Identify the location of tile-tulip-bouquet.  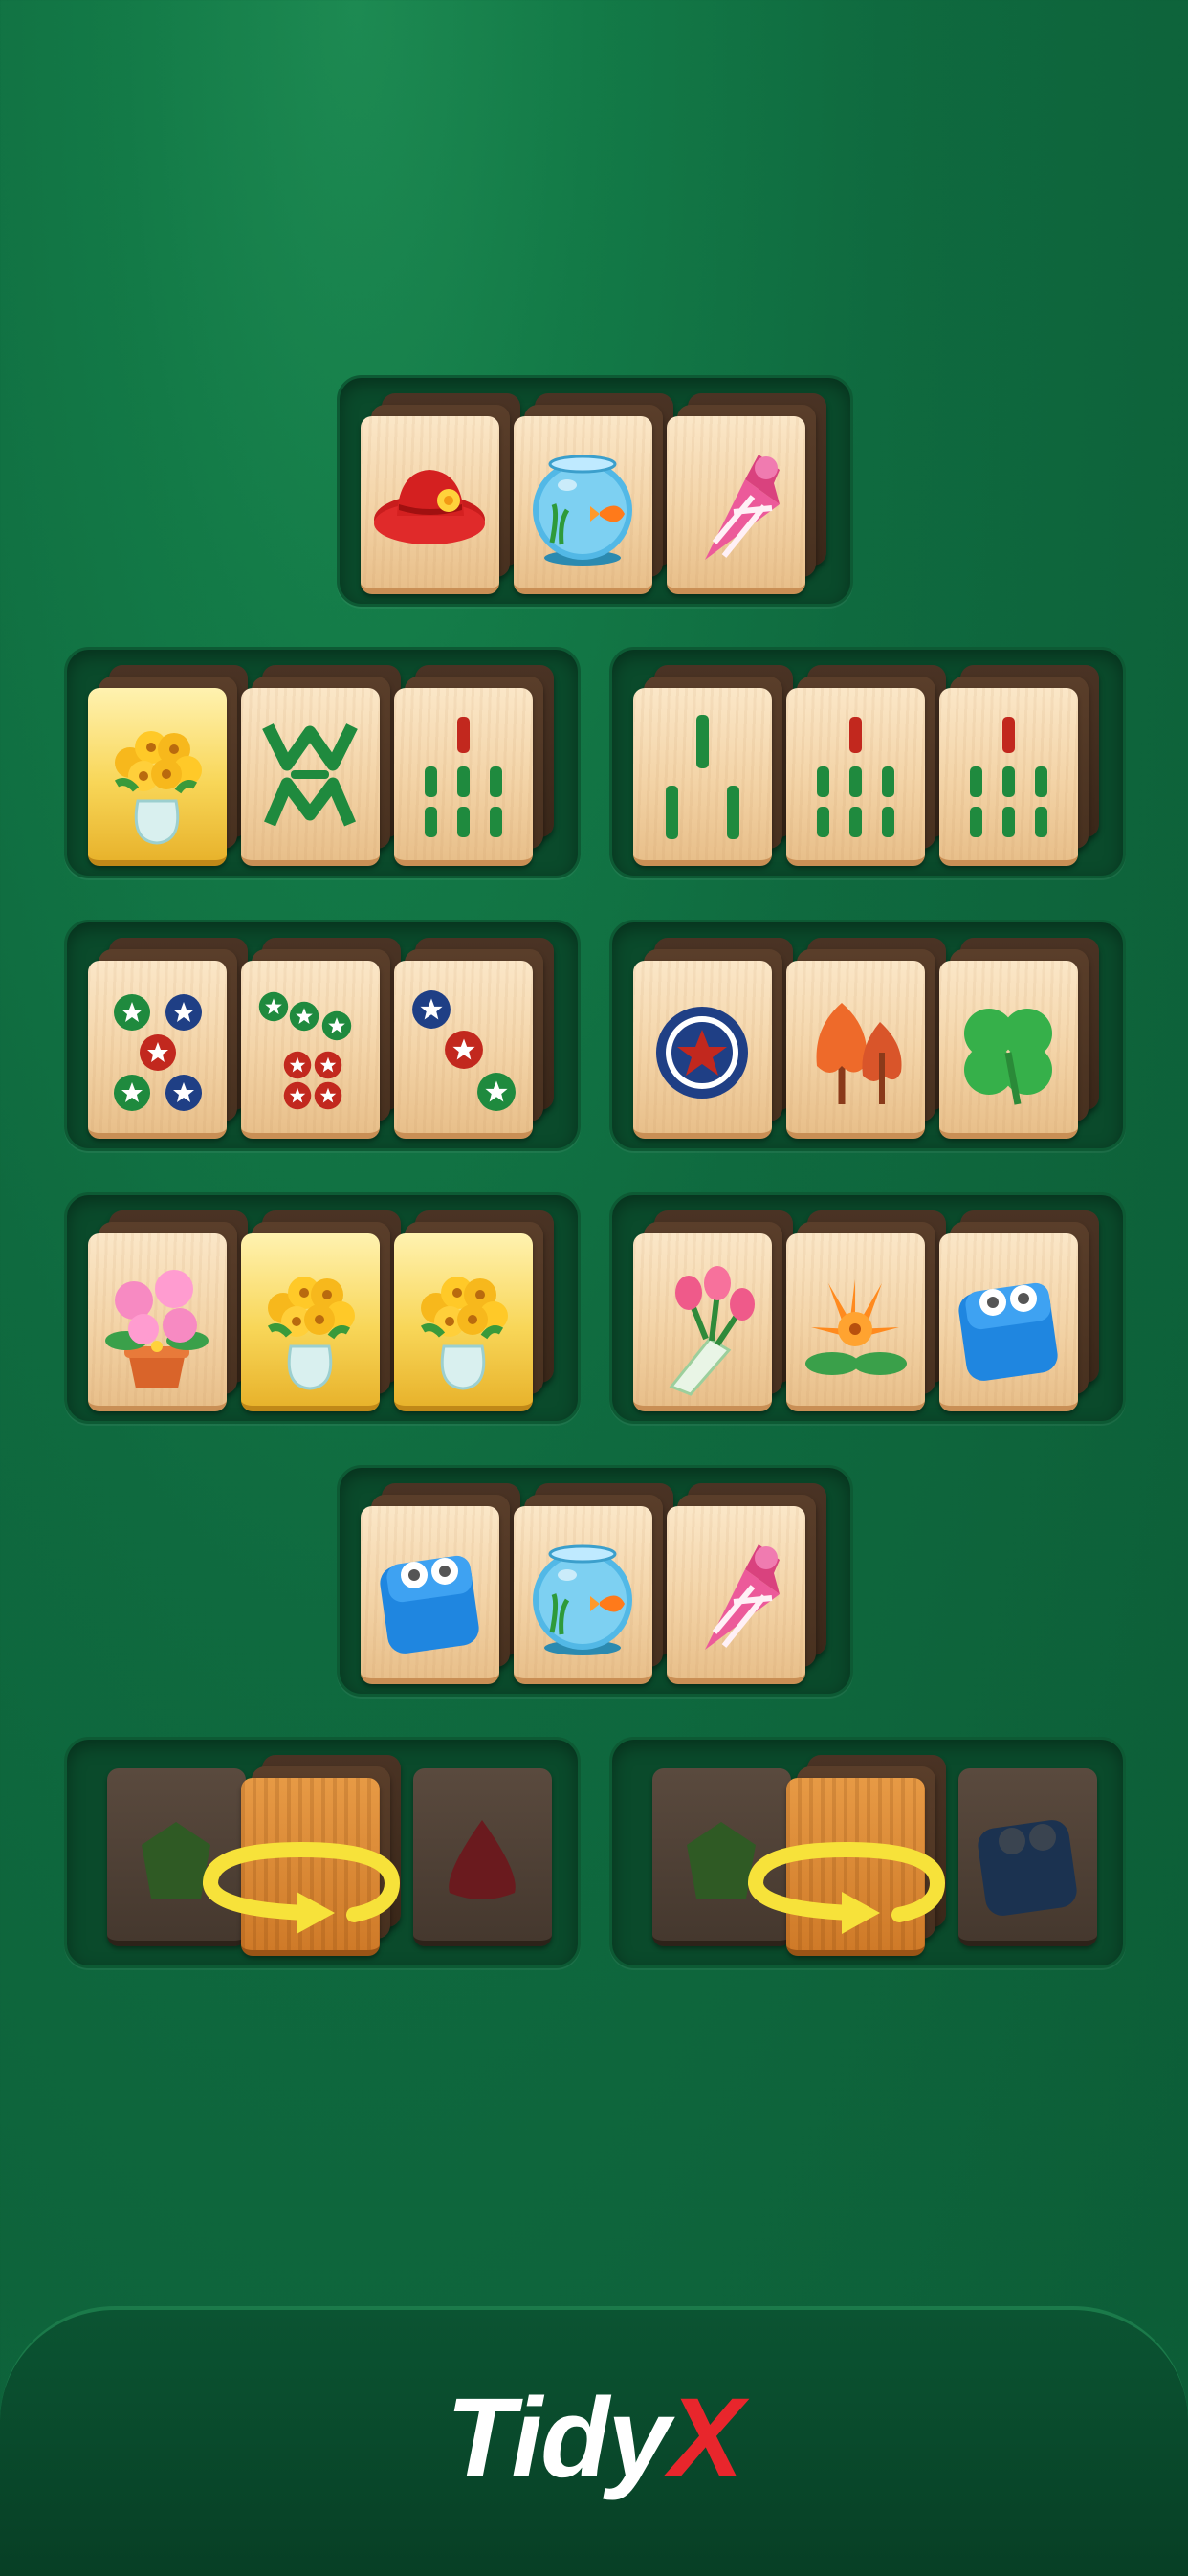
(702, 1322).